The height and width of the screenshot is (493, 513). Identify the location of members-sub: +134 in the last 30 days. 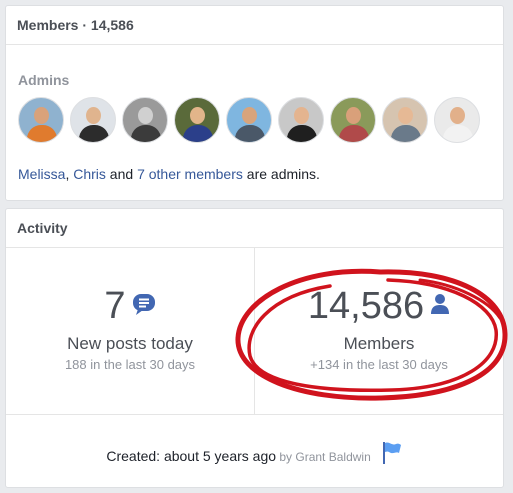
(379, 364).